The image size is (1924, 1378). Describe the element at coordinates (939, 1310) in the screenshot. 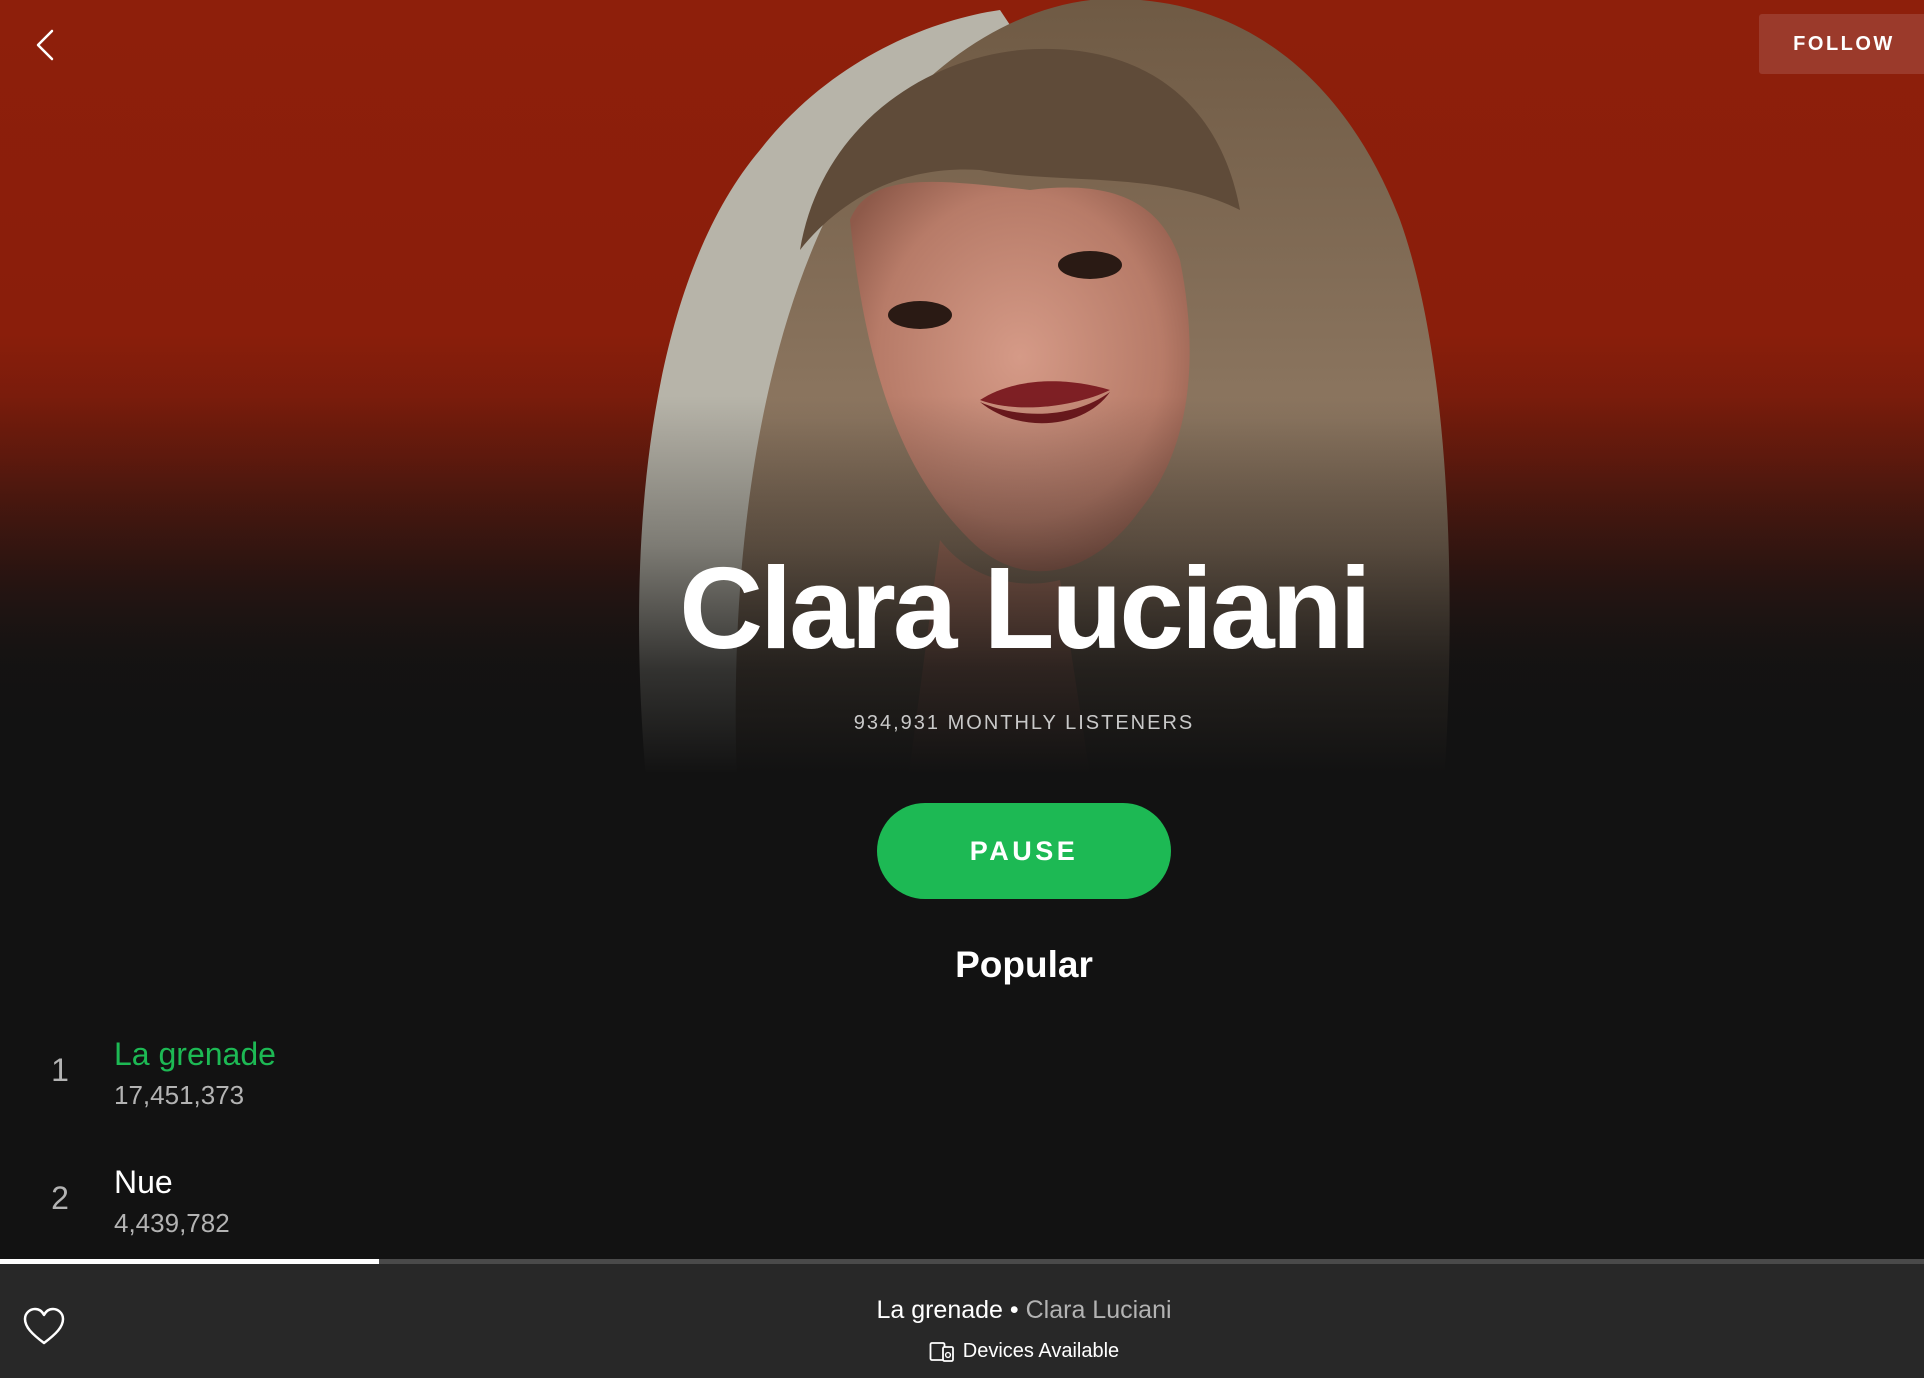

I see `now-playing-title: La grenade` at that location.